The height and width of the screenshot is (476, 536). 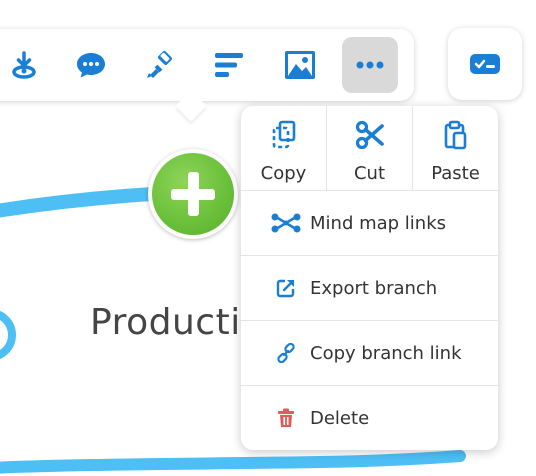 I want to click on node-connector-ring, so click(x=8, y=335).